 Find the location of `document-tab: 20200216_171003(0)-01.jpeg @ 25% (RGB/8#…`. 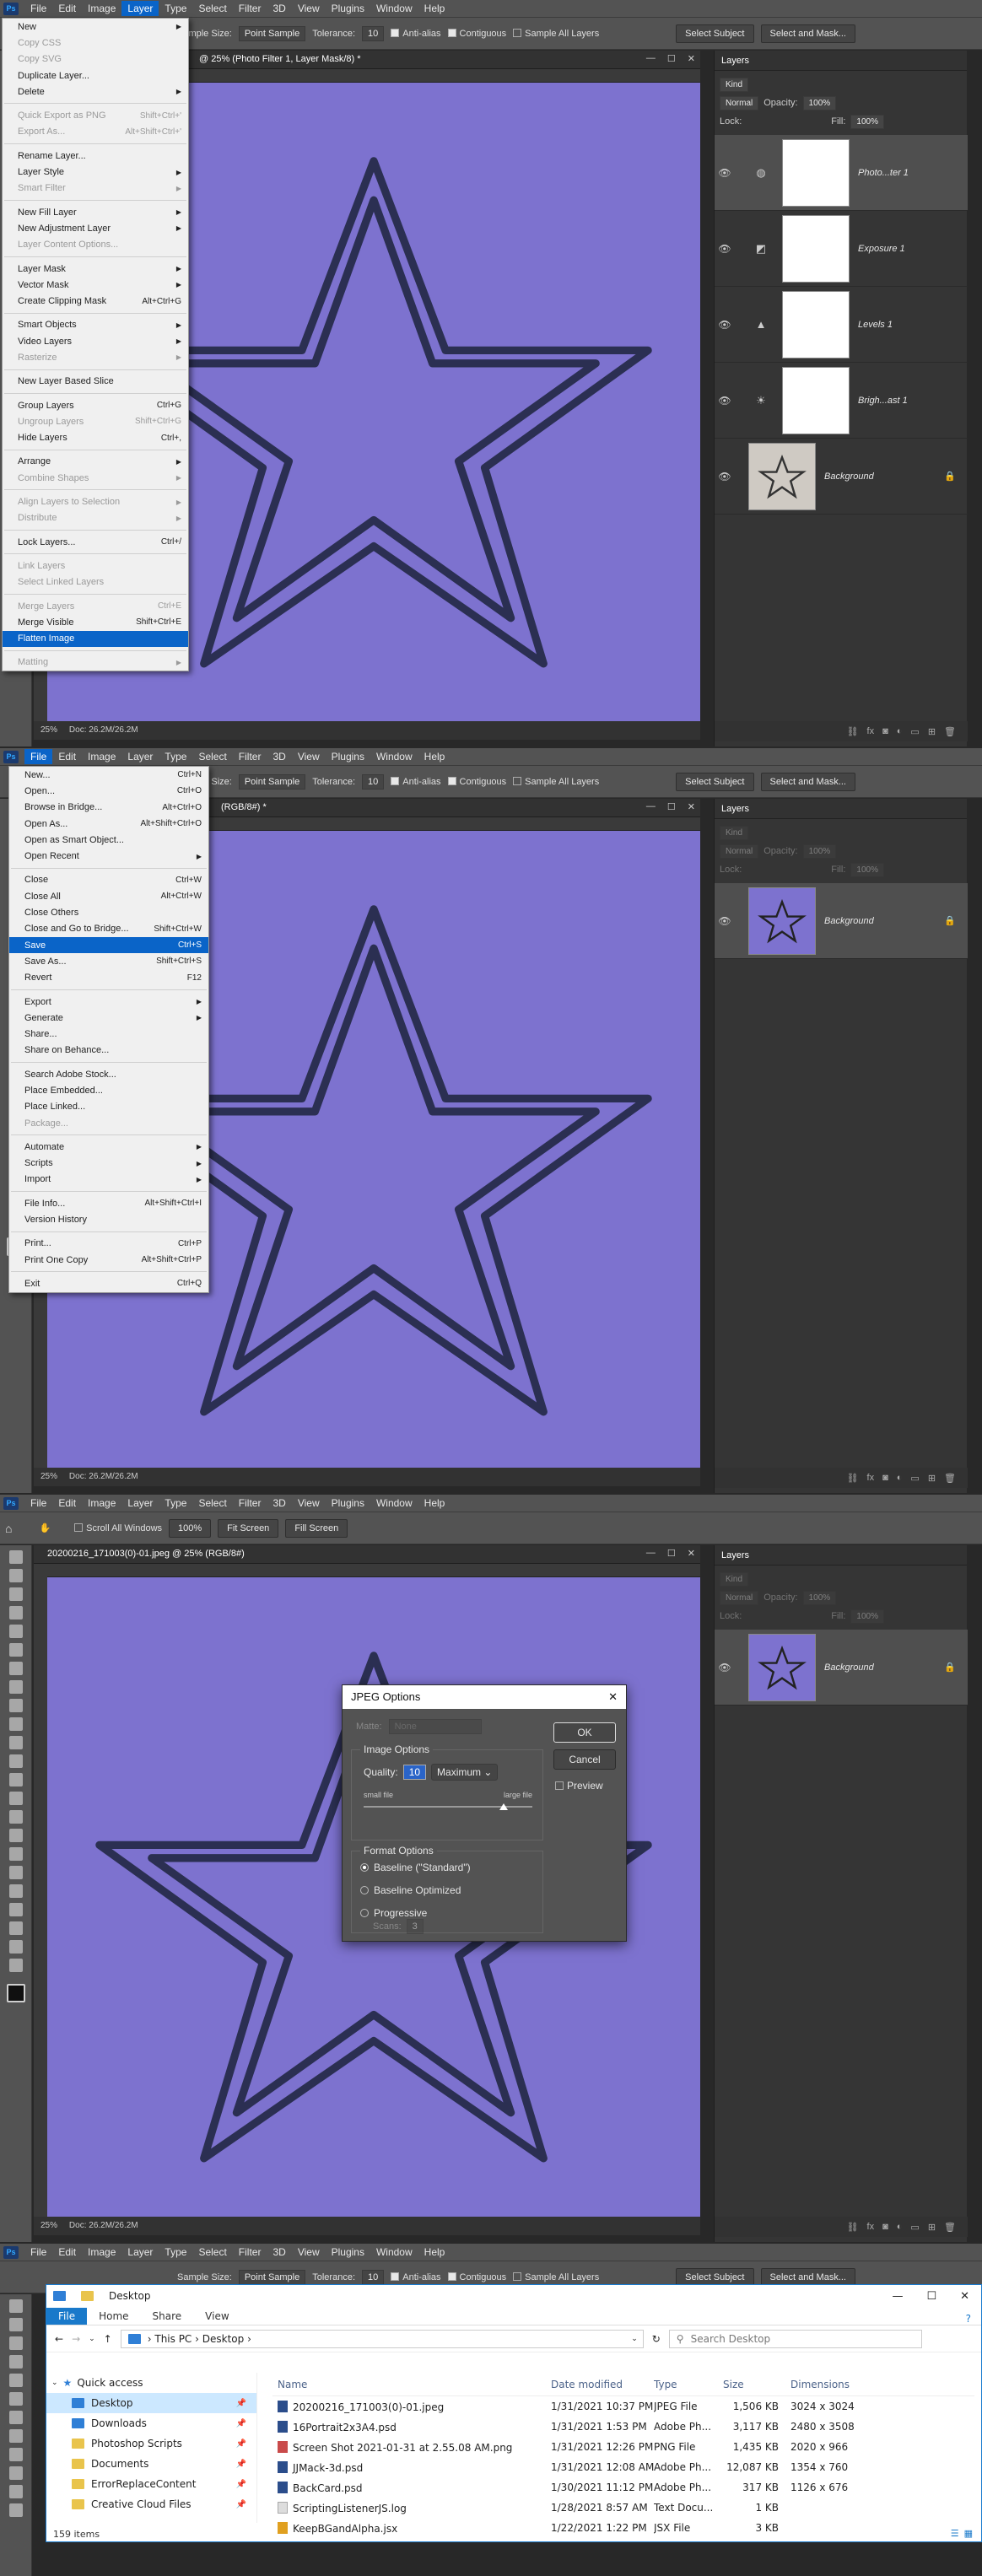

document-tab: 20200216_171003(0)-01.jpeg @ 25% (RGB/8#… is located at coordinates (367, 1554).